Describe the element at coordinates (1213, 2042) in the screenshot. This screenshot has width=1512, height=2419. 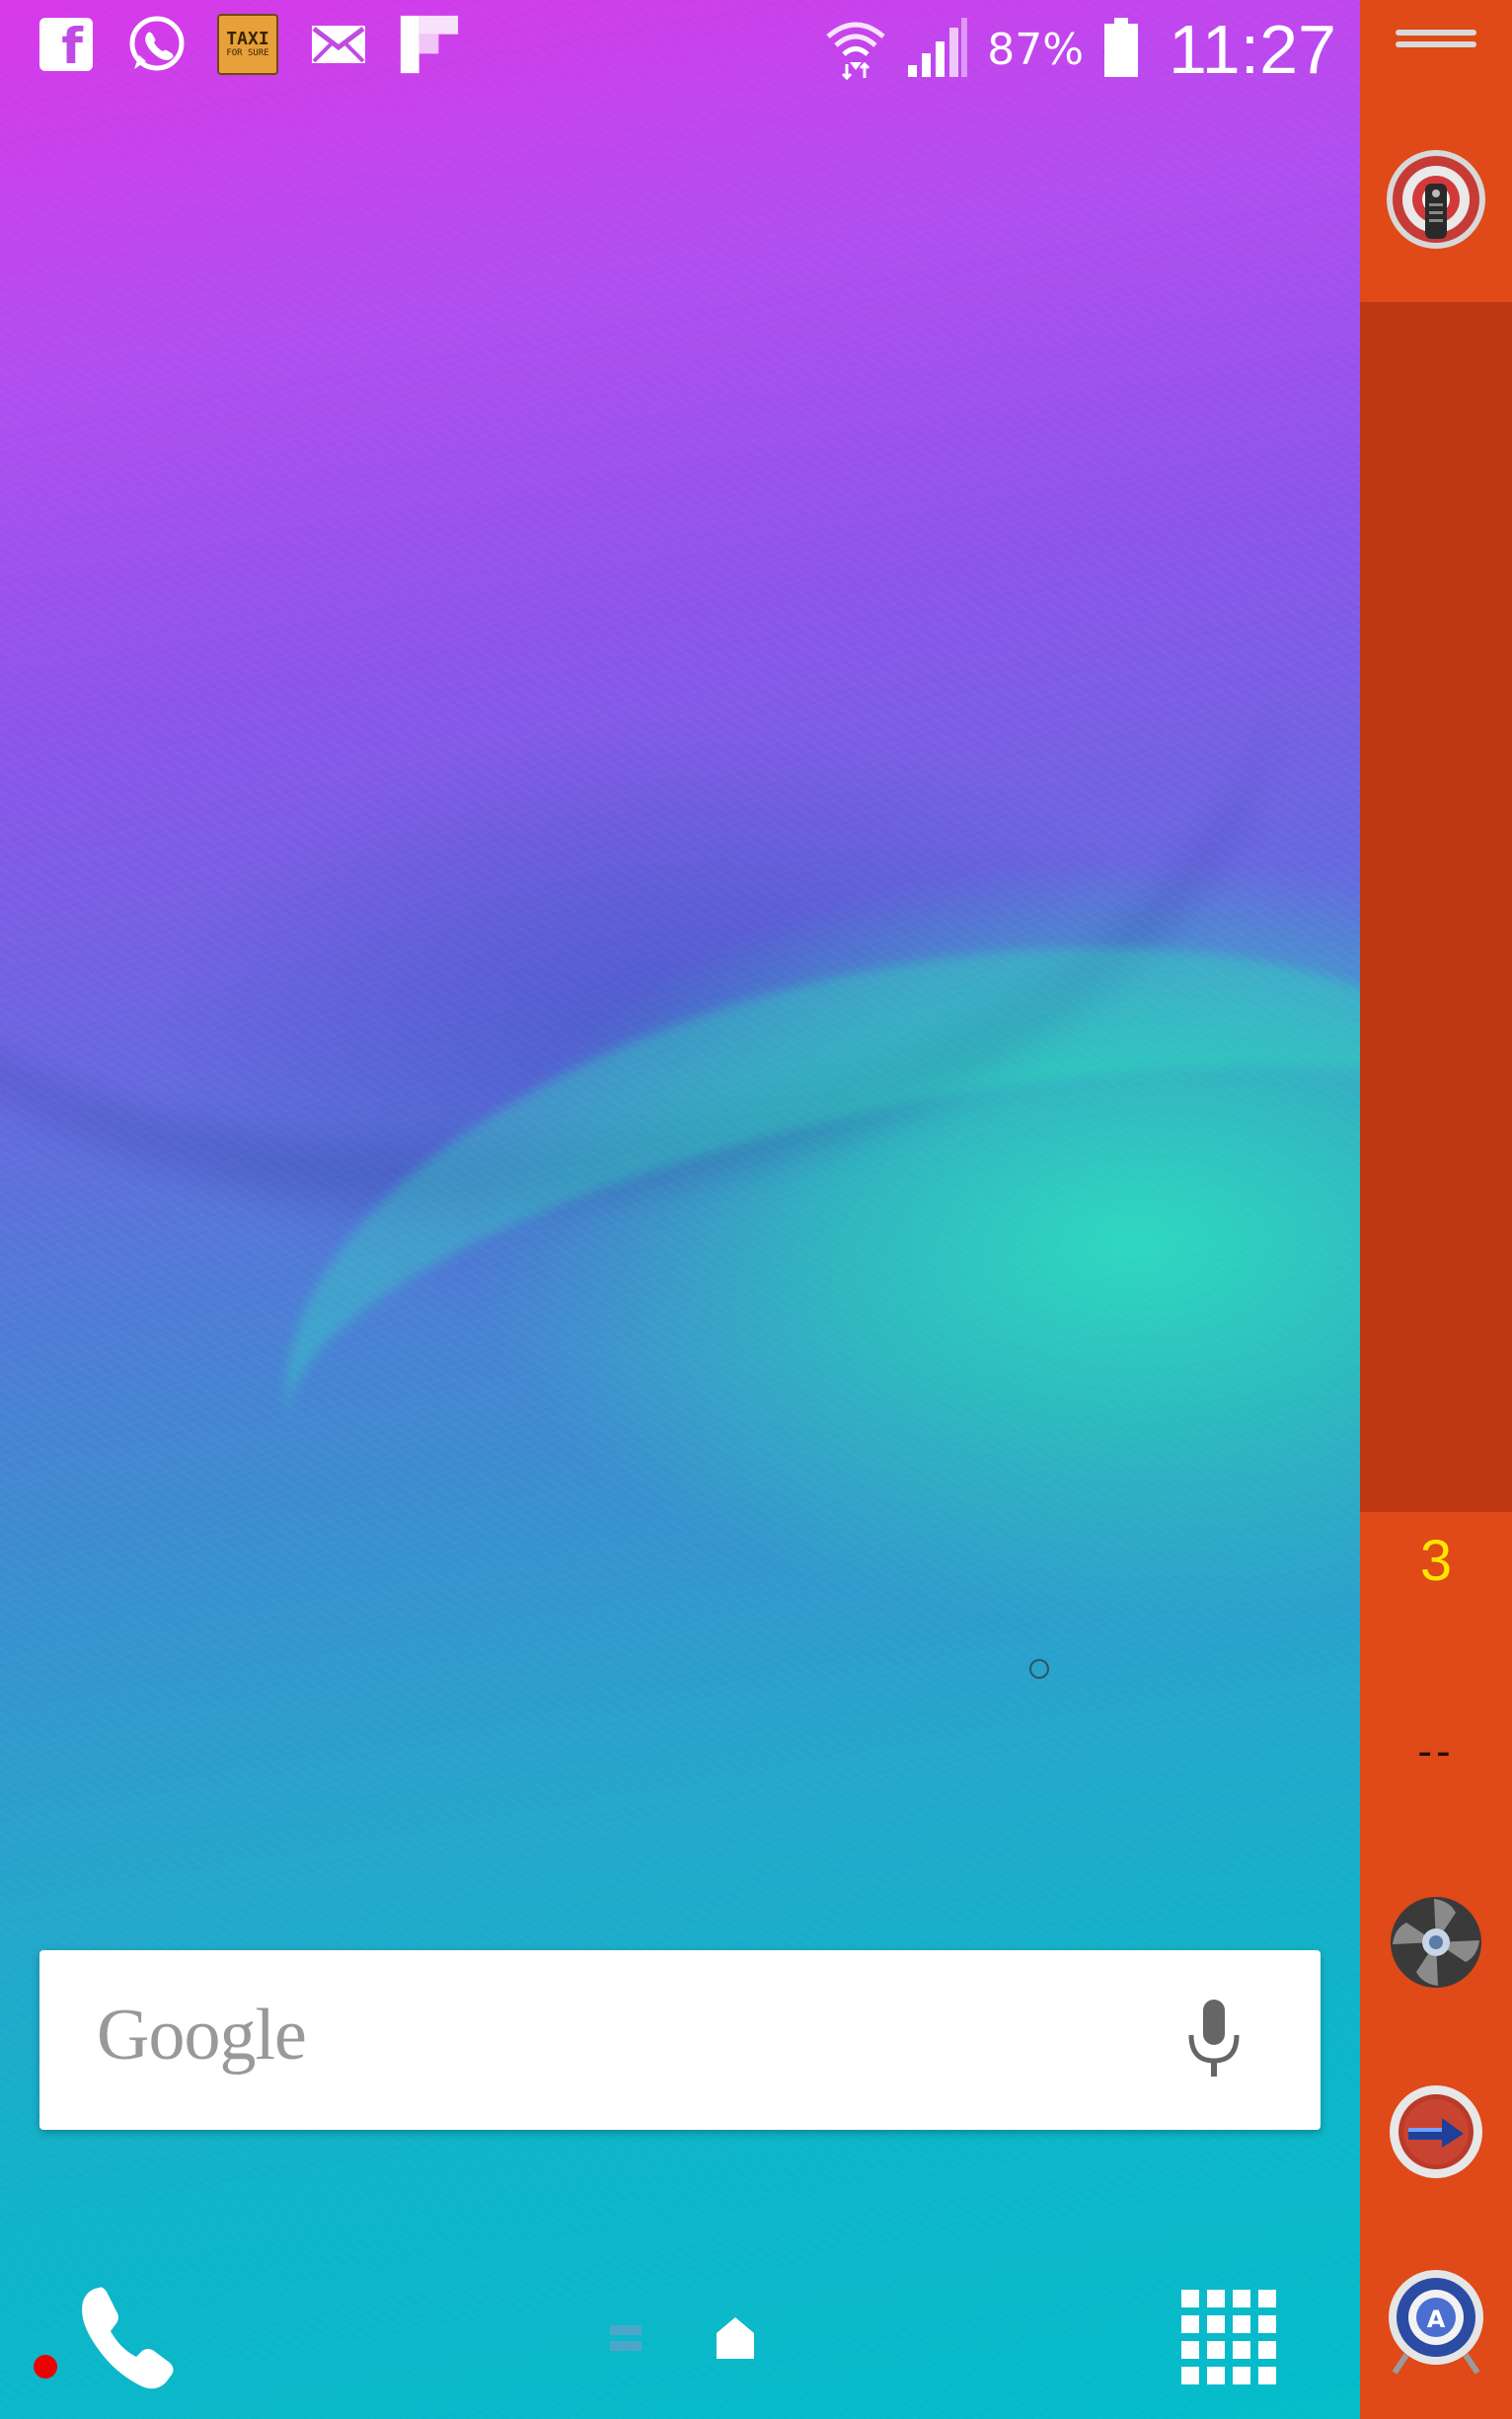
I see `mic-icon` at that location.